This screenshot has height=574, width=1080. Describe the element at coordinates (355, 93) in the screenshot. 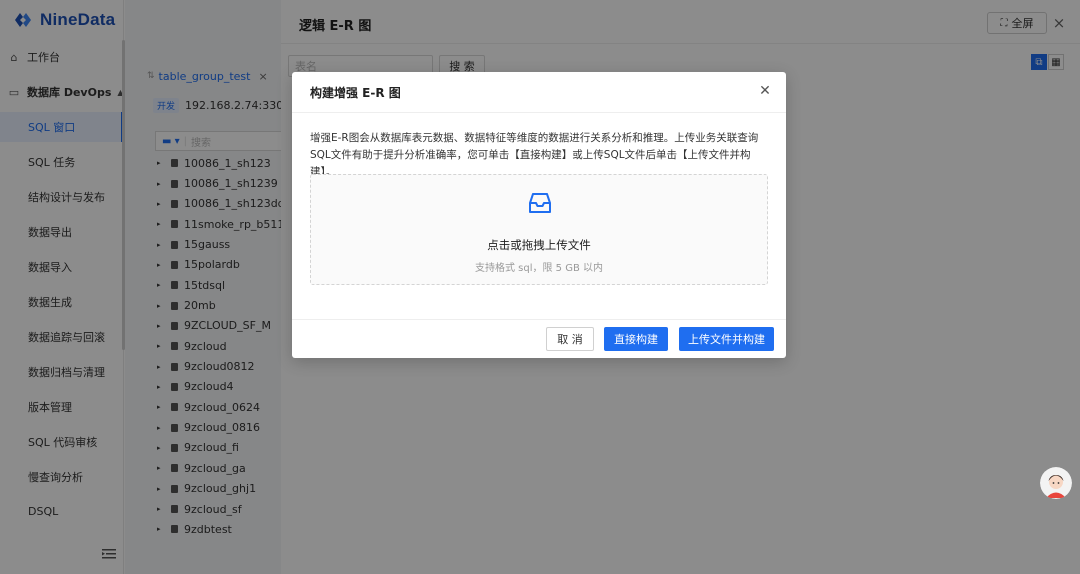

I see `modal-title: 构建增强 E-R 图` at that location.